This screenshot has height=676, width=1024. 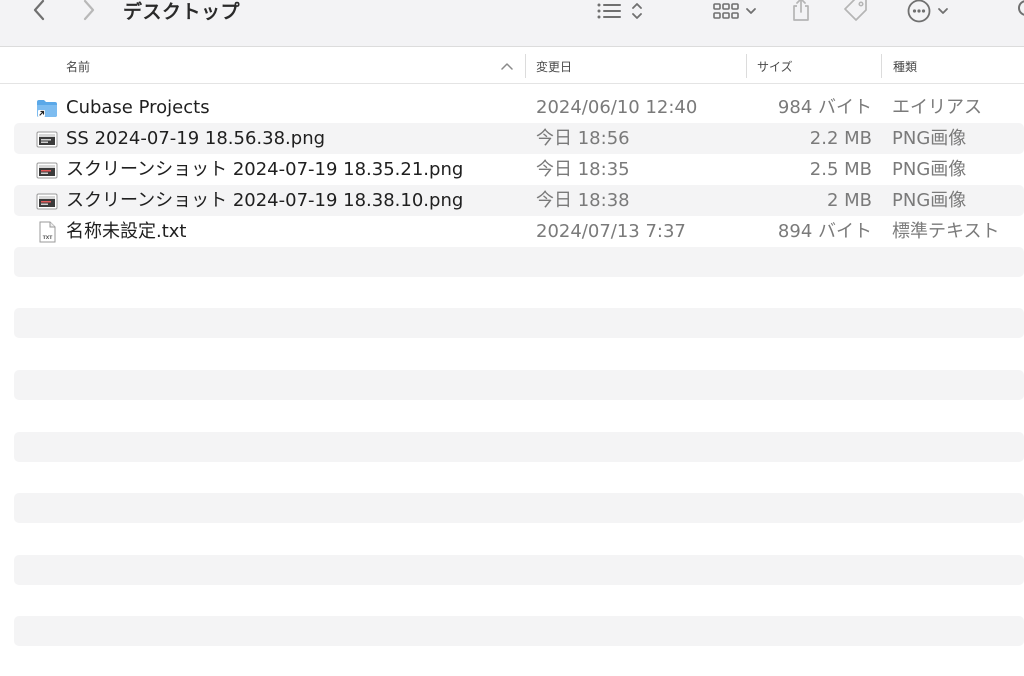 I want to click on window-title: デスクトップ, so click(x=182, y=12).